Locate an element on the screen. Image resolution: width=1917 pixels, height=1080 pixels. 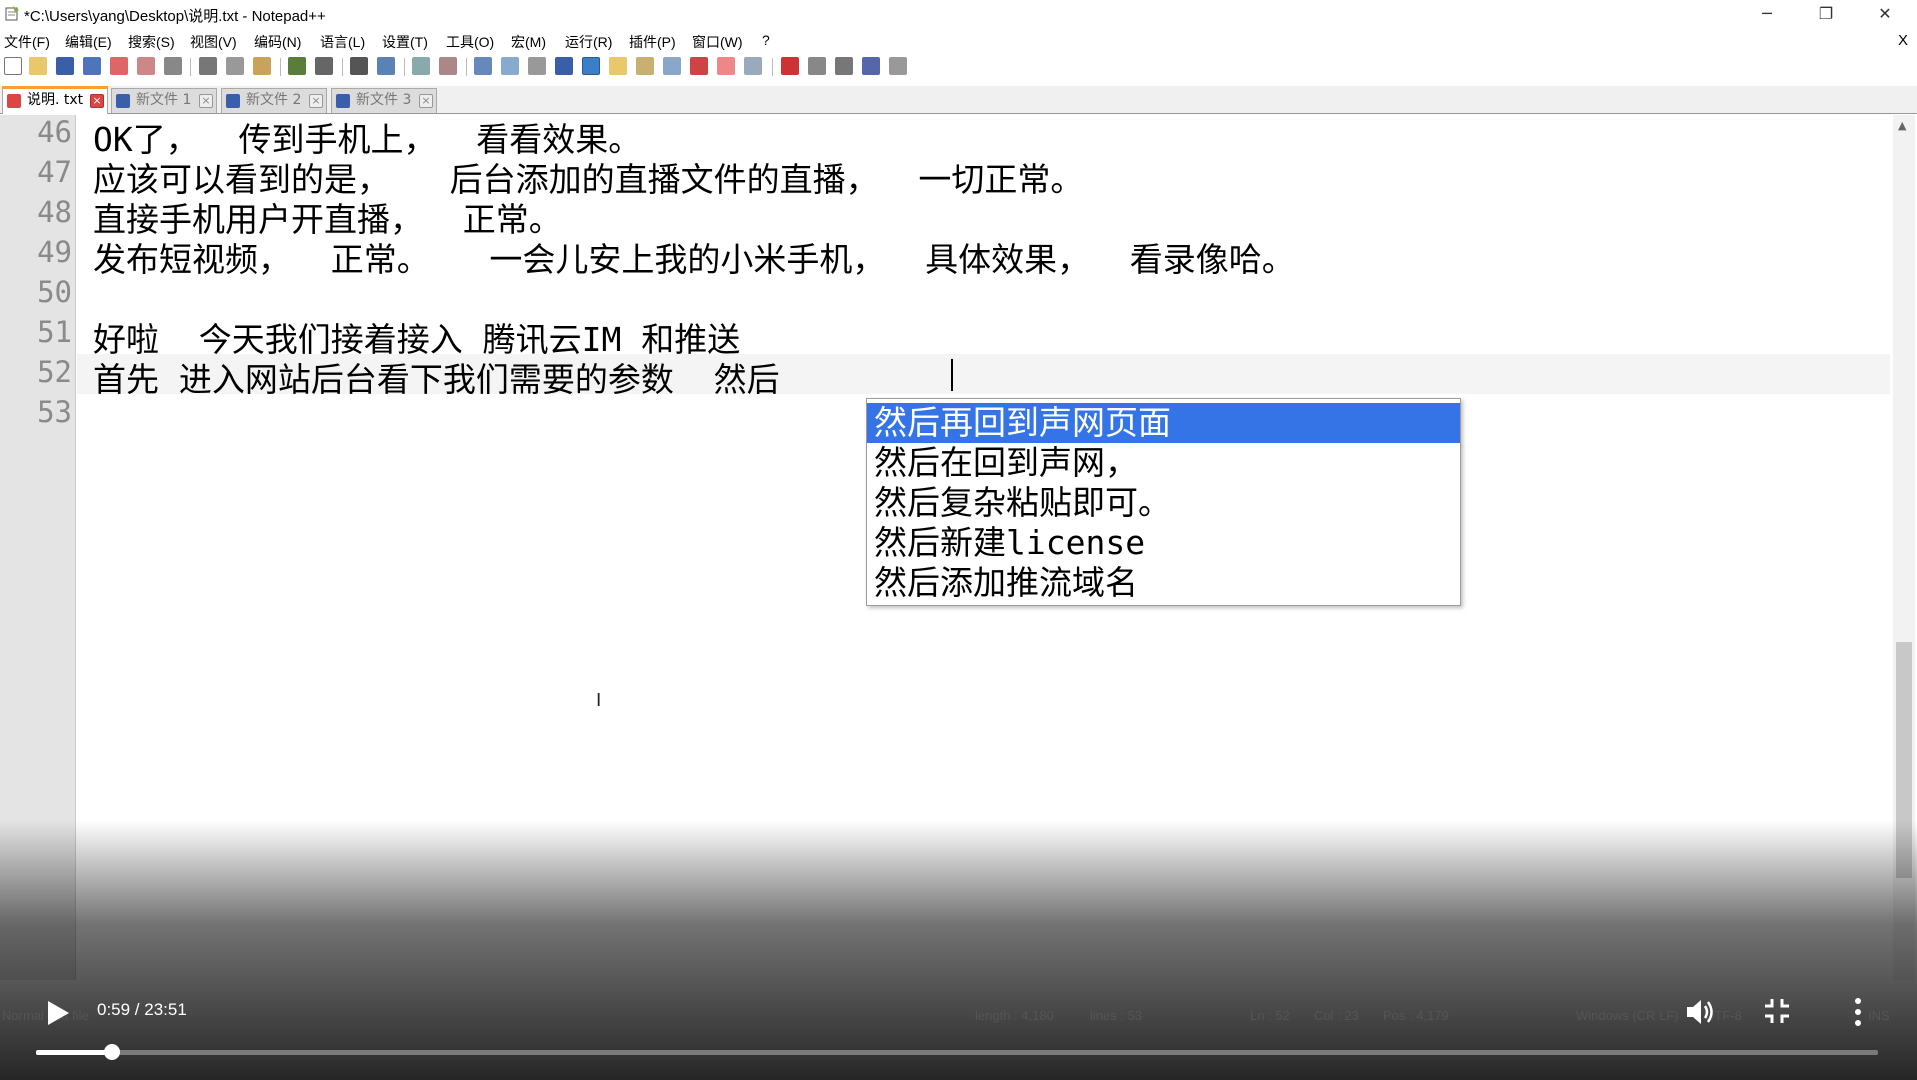
status-ln: Ln : 52 is located at coordinates (1270, 1015).